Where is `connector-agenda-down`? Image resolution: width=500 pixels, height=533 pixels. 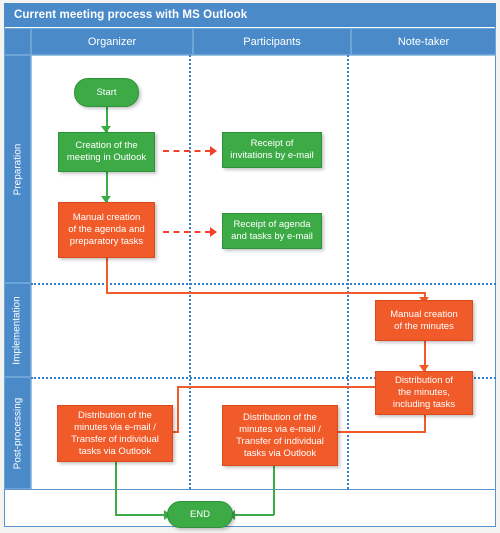 connector-agenda-down is located at coordinates (107, 275).